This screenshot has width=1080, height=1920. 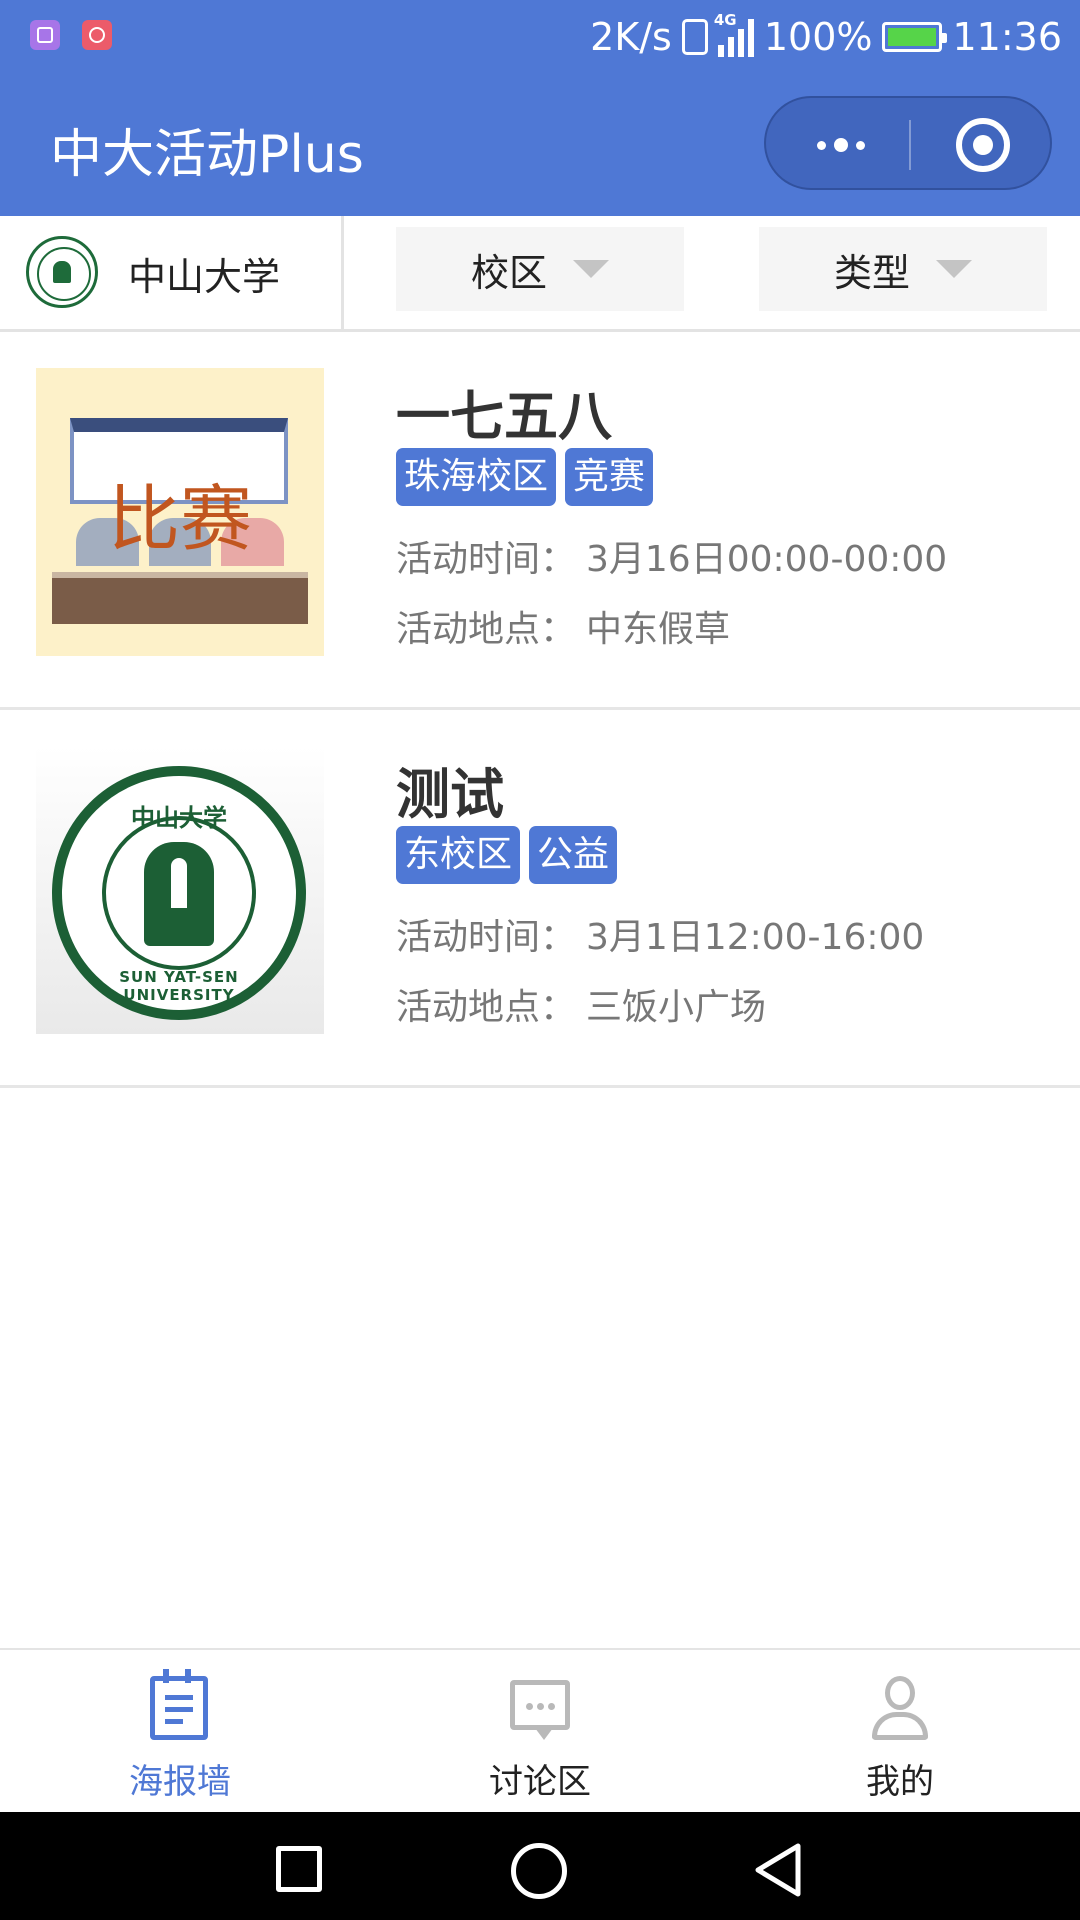 I want to click on event-tags: 东校区 公益, so click(x=507, y=855).